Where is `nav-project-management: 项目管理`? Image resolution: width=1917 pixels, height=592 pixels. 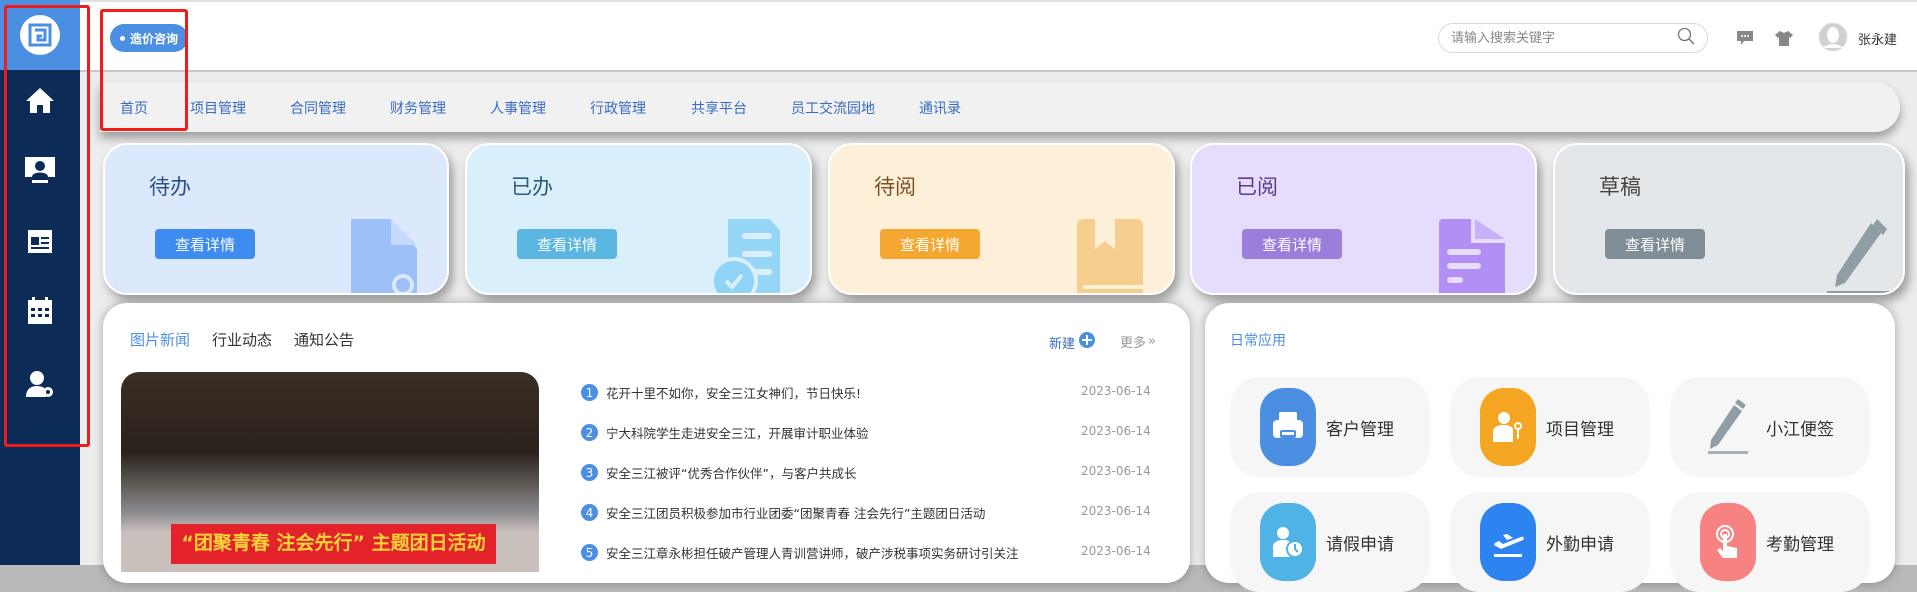 nav-project-management: 项目管理 is located at coordinates (218, 108).